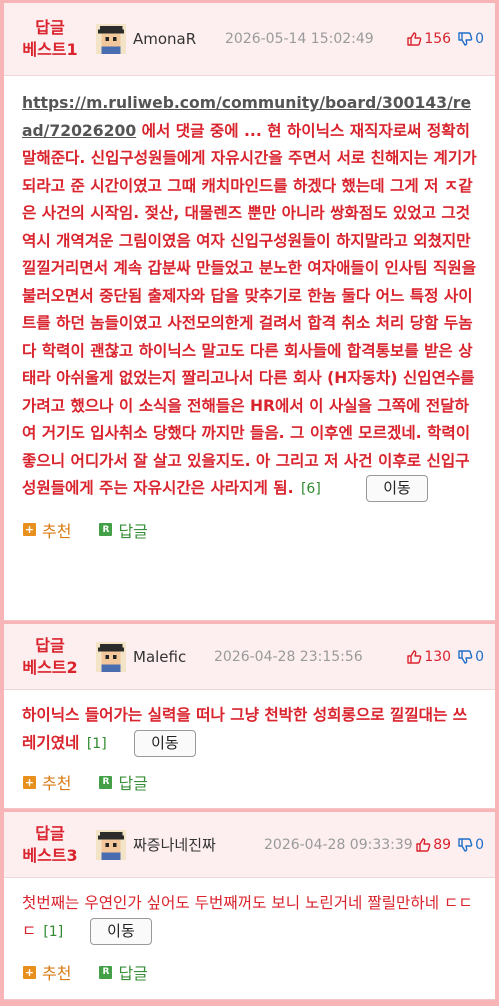 The height and width of the screenshot is (1006, 499). I want to click on vote-area: 156 0, so click(445, 39).